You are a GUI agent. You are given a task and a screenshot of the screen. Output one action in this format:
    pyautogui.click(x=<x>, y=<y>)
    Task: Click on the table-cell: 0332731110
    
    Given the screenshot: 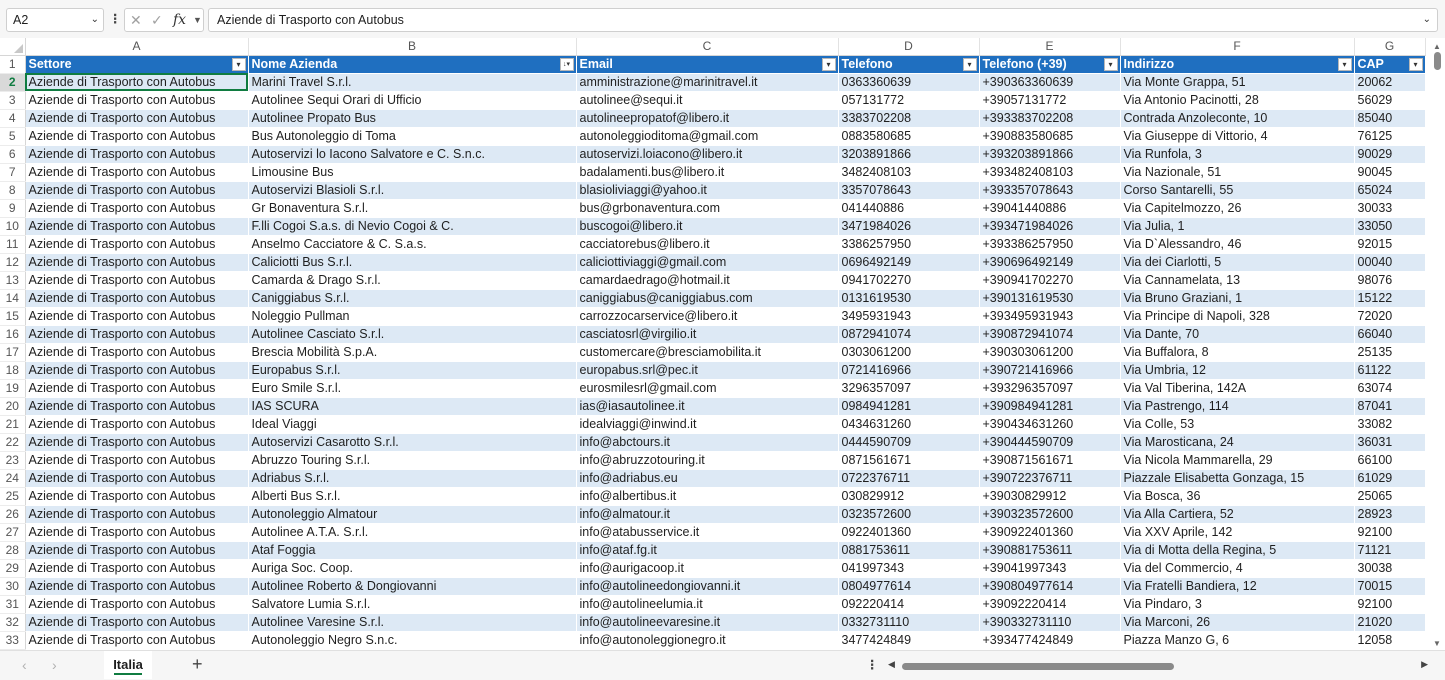 What is the action you would take?
    pyautogui.click(x=909, y=622)
    